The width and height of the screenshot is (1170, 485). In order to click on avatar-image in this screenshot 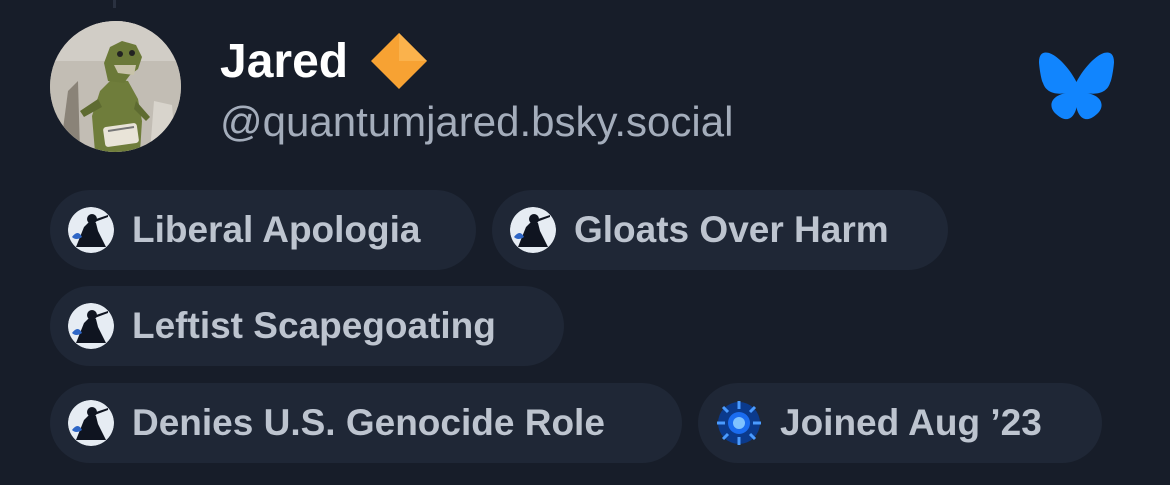, I will do `click(115, 86)`.